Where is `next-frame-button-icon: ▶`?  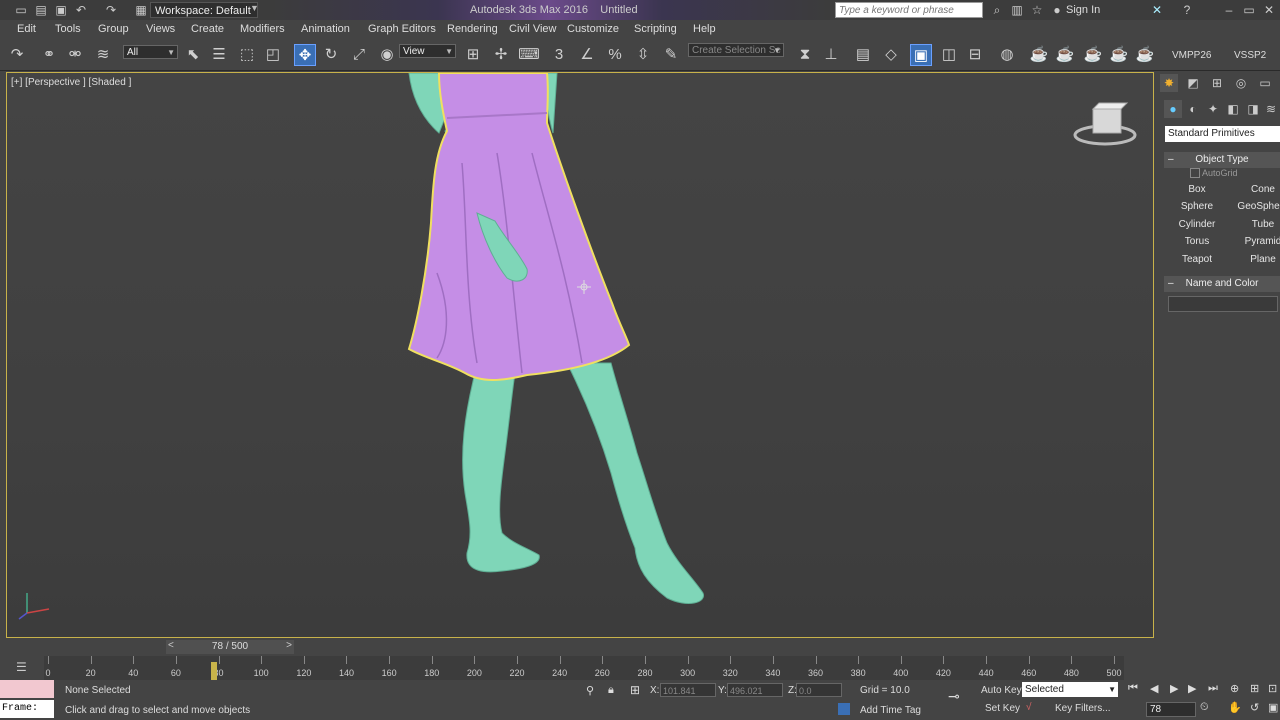 next-frame-button-icon: ▶ is located at coordinates (1192, 688).